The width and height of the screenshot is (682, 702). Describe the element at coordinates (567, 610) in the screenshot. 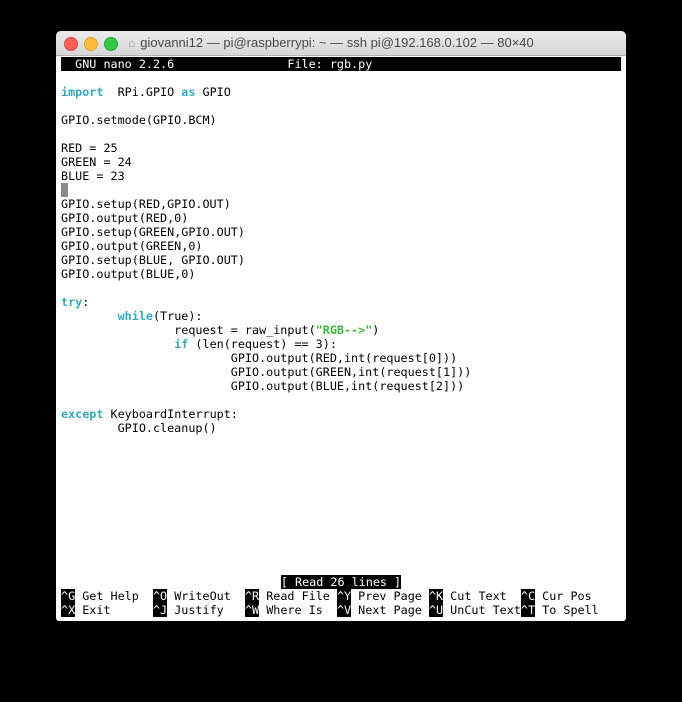

I see `shortcut-label: To Spell` at that location.